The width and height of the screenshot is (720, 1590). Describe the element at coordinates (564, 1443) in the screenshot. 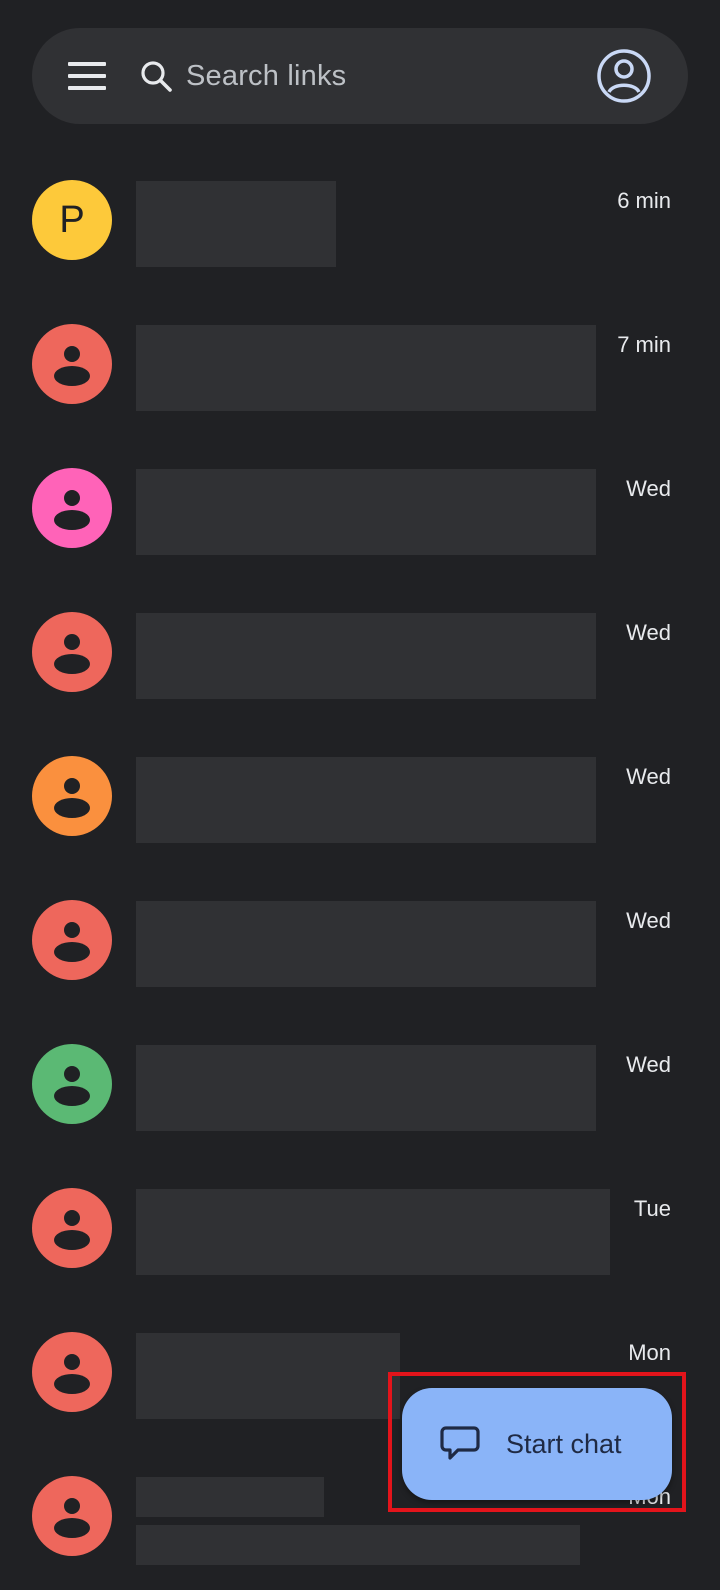

I see `start-chat-label: Start chat` at that location.